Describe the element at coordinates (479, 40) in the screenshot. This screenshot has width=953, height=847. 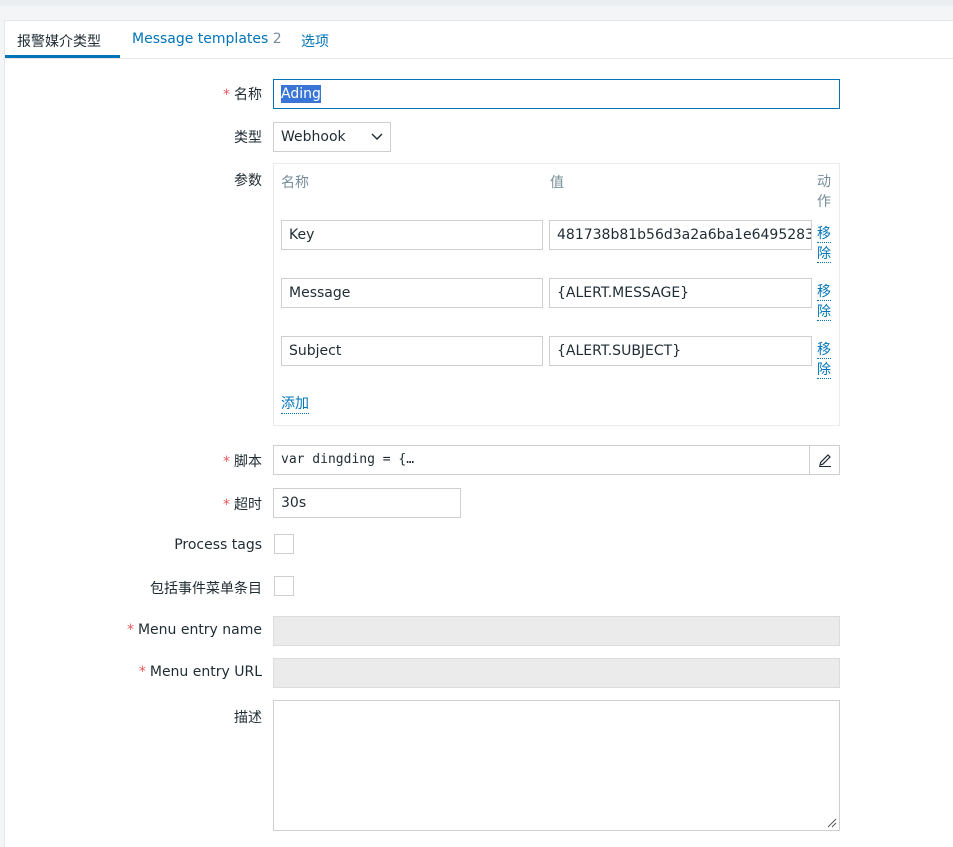
I see `tab-bar: 报警媒介类型 Message templates 2 选项` at that location.